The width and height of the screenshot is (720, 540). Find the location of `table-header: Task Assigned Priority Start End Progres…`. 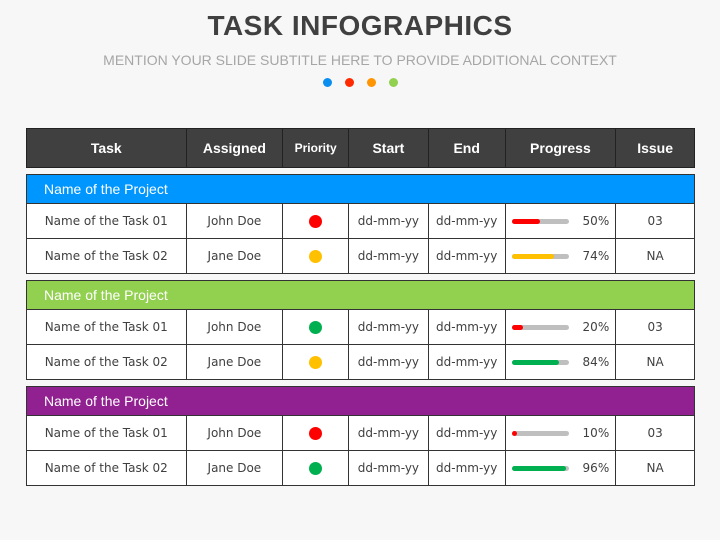

table-header: Task Assigned Priority Start End Progres… is located at coordinates (360, 148).